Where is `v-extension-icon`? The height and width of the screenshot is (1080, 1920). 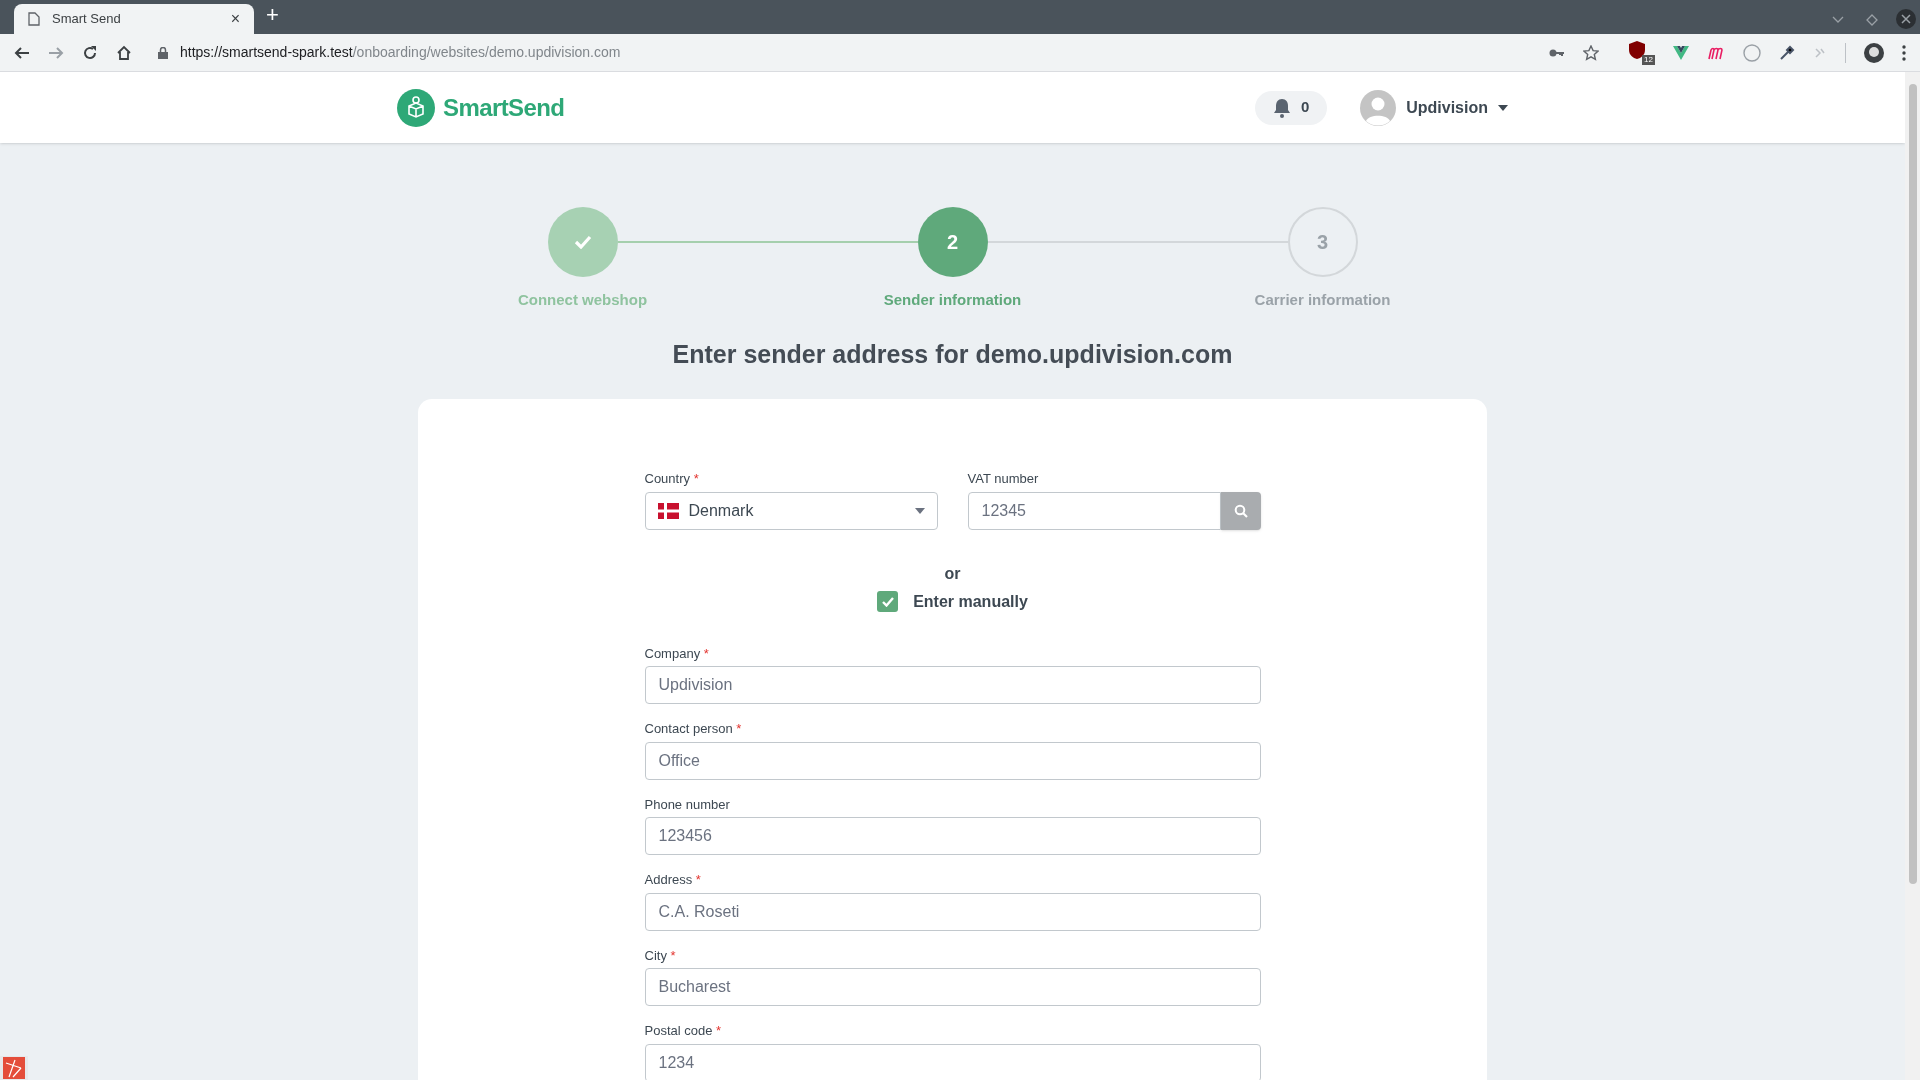
v-extension-icon is located at coordinates (1681, 52).